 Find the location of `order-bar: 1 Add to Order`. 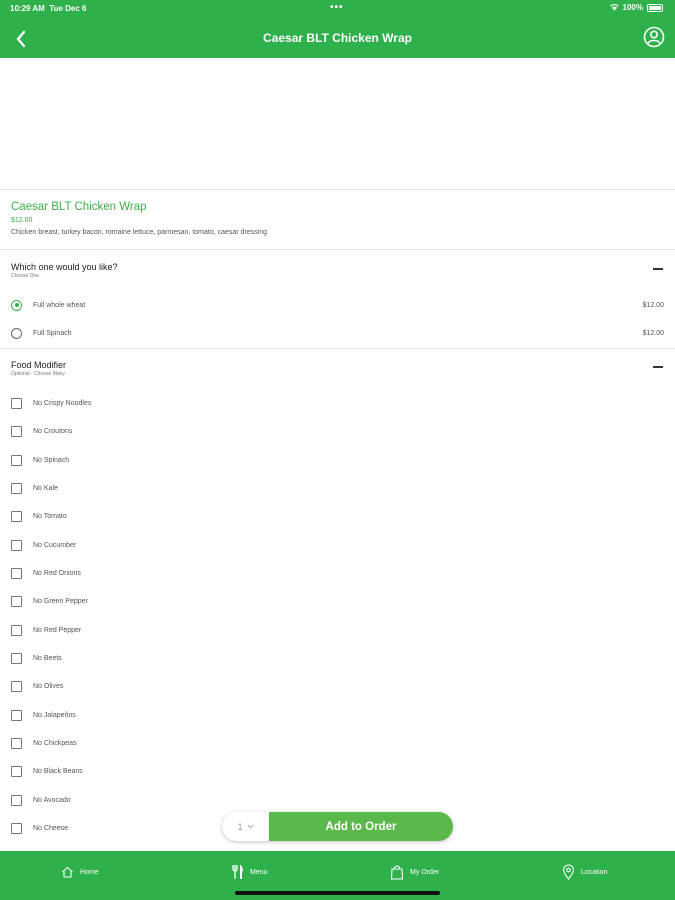

order-bar: 1 Add to Order is located at coordinates (337, 826).